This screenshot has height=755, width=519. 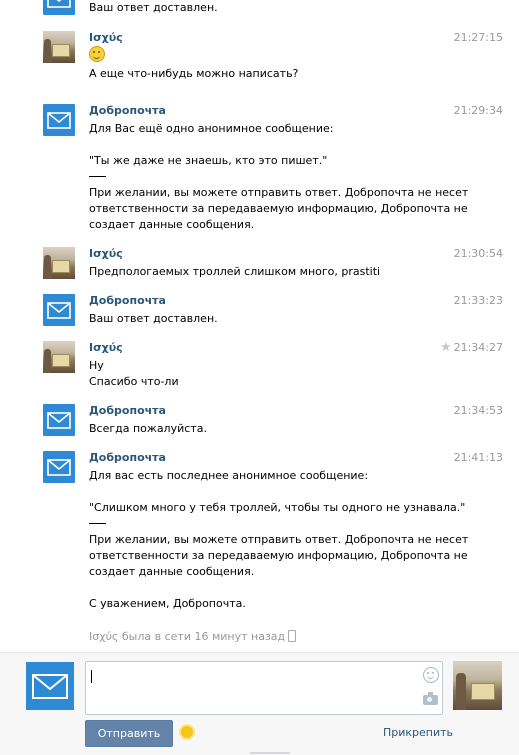 What do you see at coordinates (129, 733) in the screenshot?
I see `send-button: Отправить` at bounding box center [129, 733].